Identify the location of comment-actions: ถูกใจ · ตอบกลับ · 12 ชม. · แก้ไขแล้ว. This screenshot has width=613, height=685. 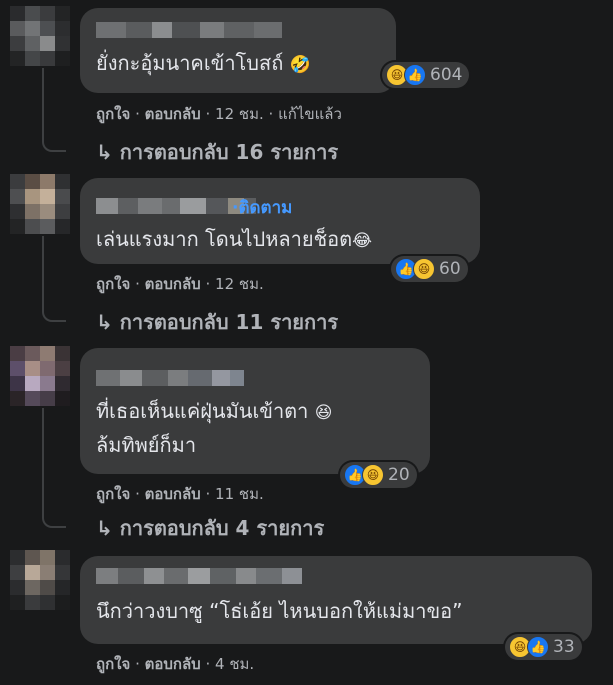
(219, 114).